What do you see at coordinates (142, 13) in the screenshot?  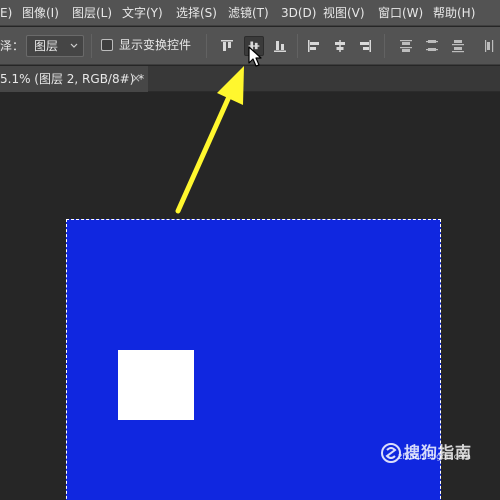 I see `menu-type: 文字(Y)` at bounding box center [142, 13].